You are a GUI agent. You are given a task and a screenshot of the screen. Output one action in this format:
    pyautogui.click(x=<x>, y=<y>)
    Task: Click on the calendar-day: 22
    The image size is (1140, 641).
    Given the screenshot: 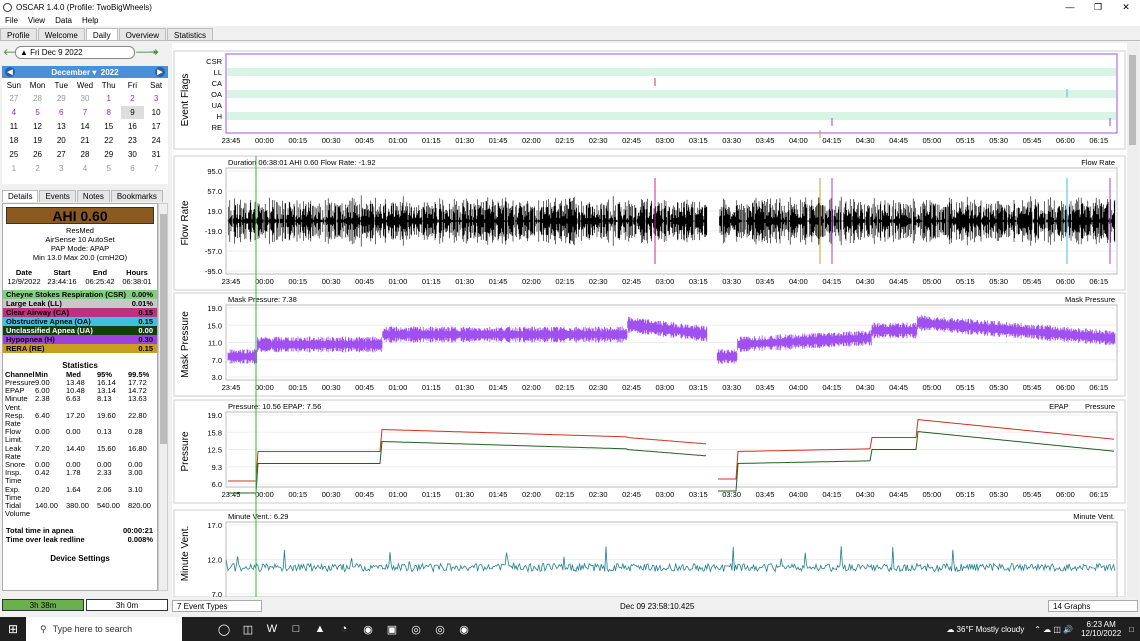 What is the action you would take?
    pyautogui.click(x=109, y=140)
    